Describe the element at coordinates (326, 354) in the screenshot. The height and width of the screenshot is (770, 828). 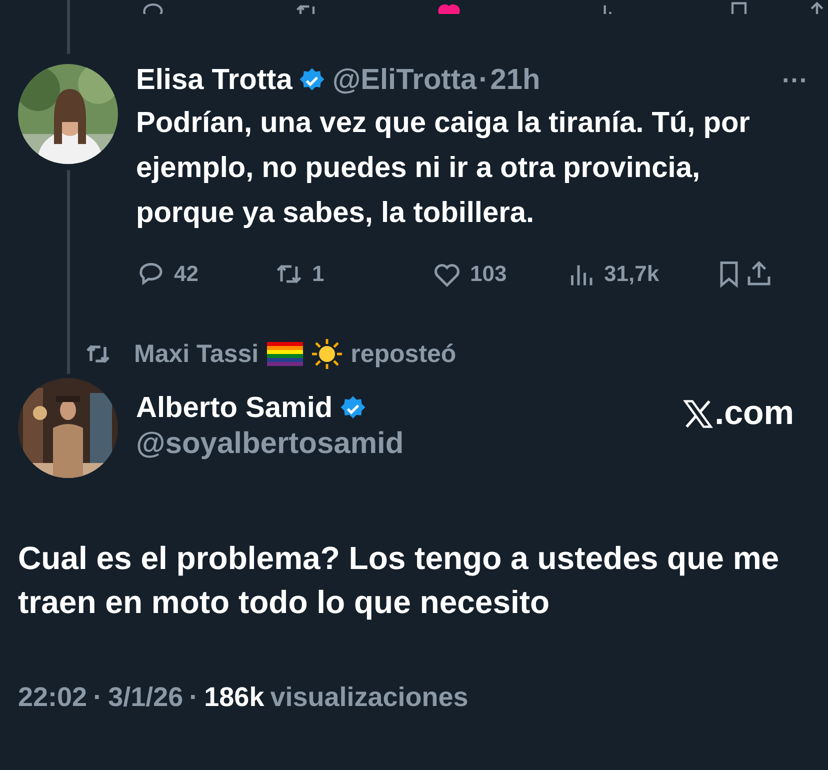
I see `sun-icon` at that location.